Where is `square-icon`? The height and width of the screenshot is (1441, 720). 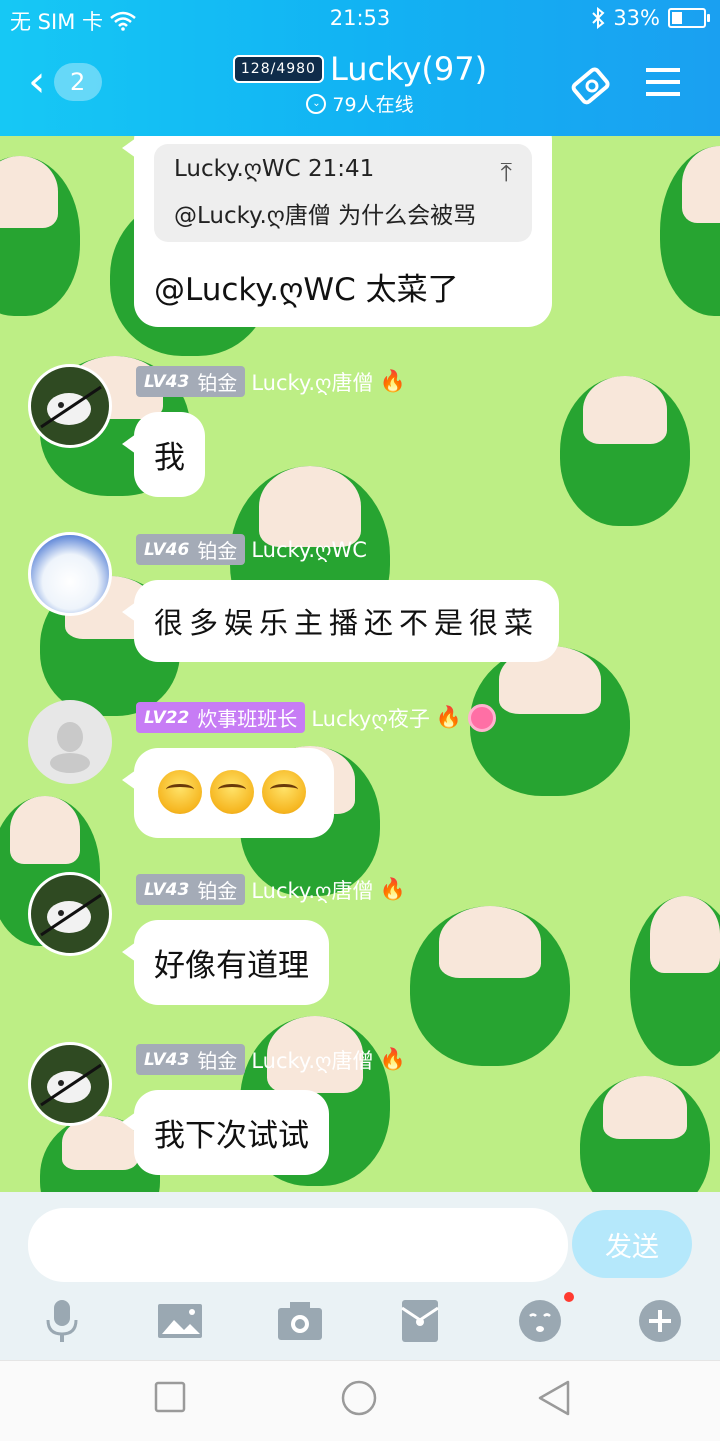 square-icon is located at coordinates (170, 1397).